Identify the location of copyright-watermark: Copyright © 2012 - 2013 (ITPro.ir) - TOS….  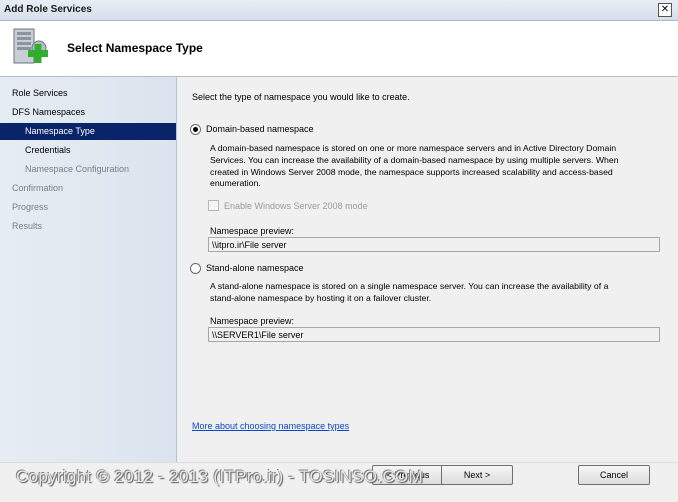
(220, 476).